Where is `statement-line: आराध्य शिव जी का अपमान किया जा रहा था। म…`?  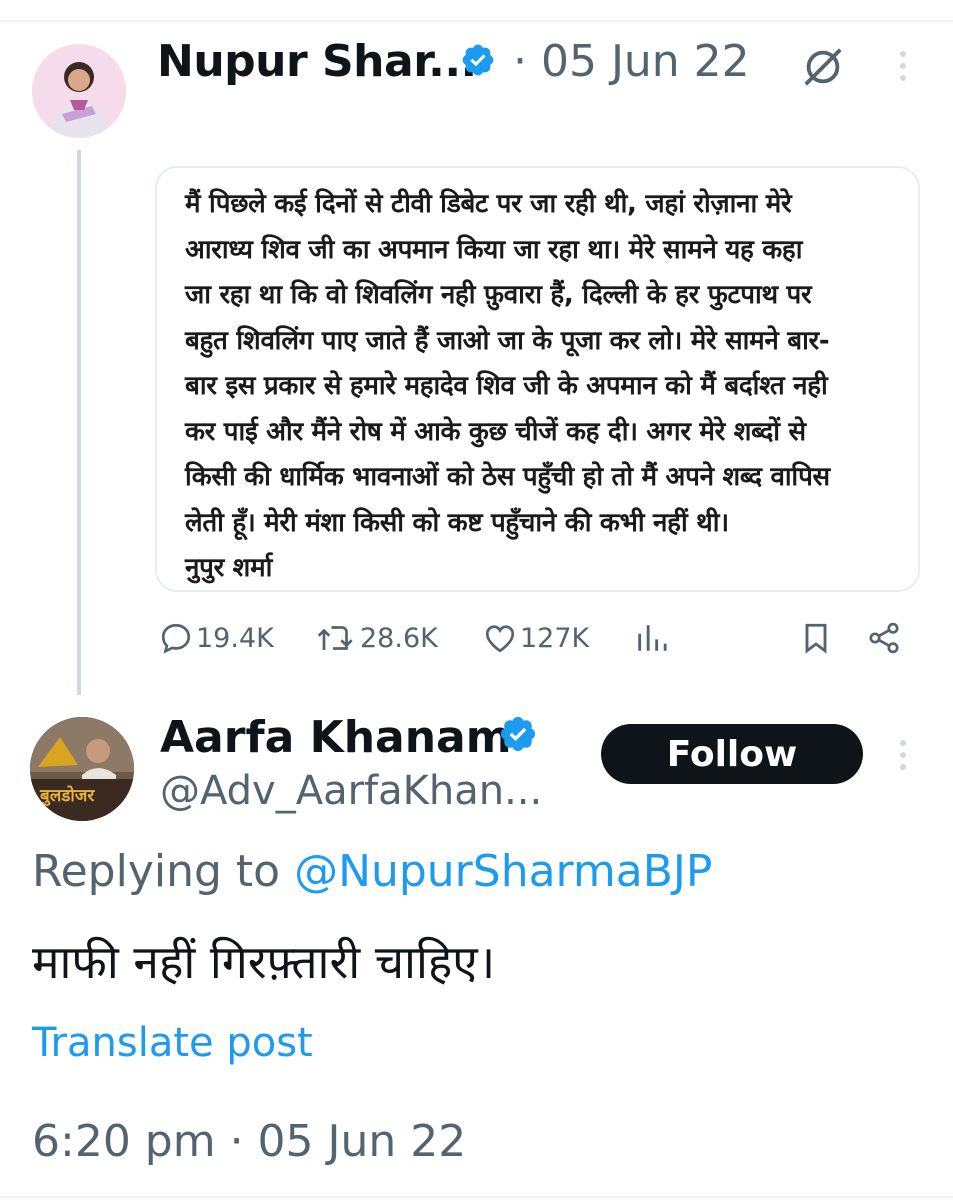 statement-line: आराध्य शिव जी का अपमान किया जा रहा था। म… is located at coordinates (494, 249).